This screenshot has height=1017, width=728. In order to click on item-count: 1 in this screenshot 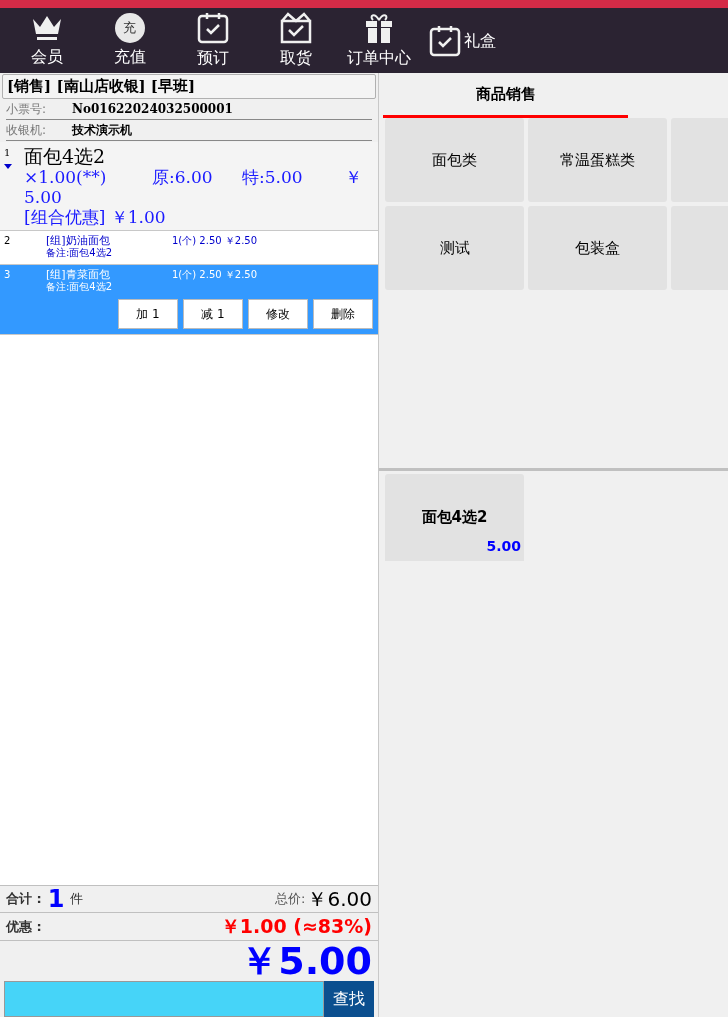, I will do `click(56, 899)`.